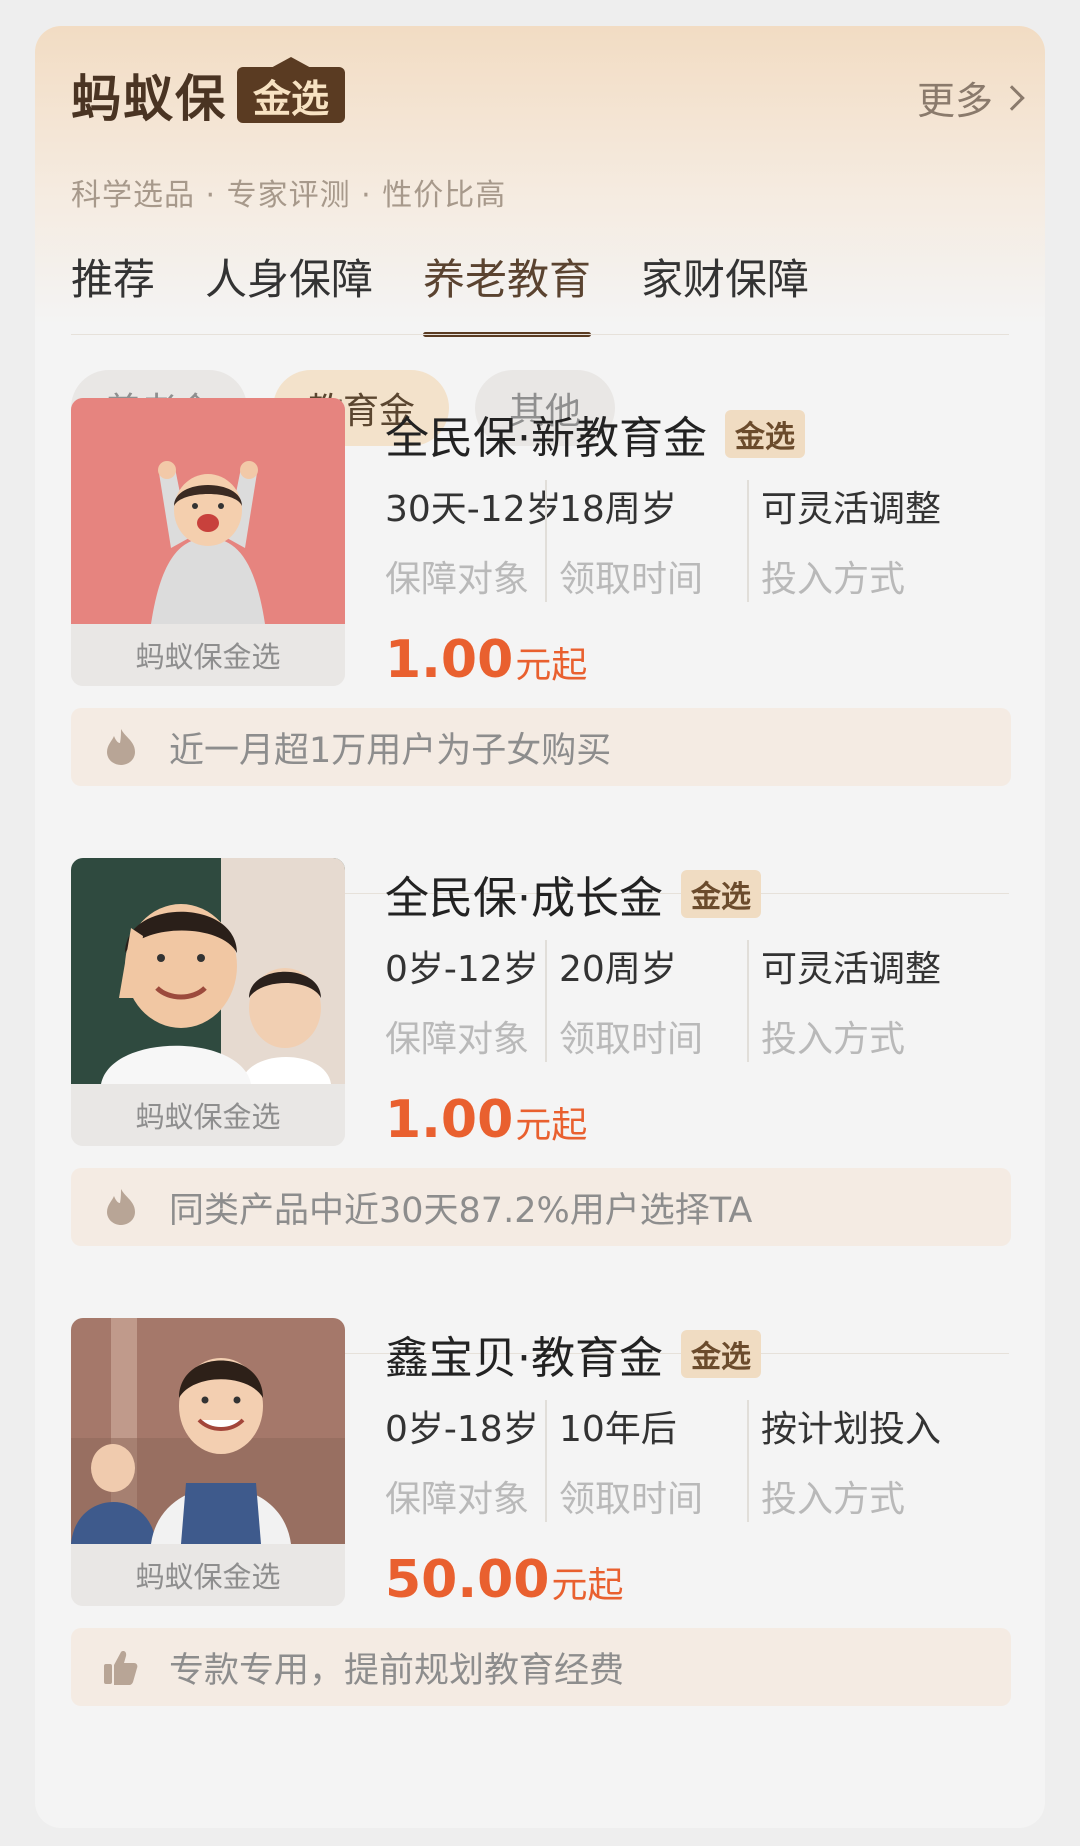 The image size is (1080, 1846). Describe the element at coordinates (462, 1461) in the screenshot. I see `spec-coverage: 0岁-18岁 保障对象` at that location.